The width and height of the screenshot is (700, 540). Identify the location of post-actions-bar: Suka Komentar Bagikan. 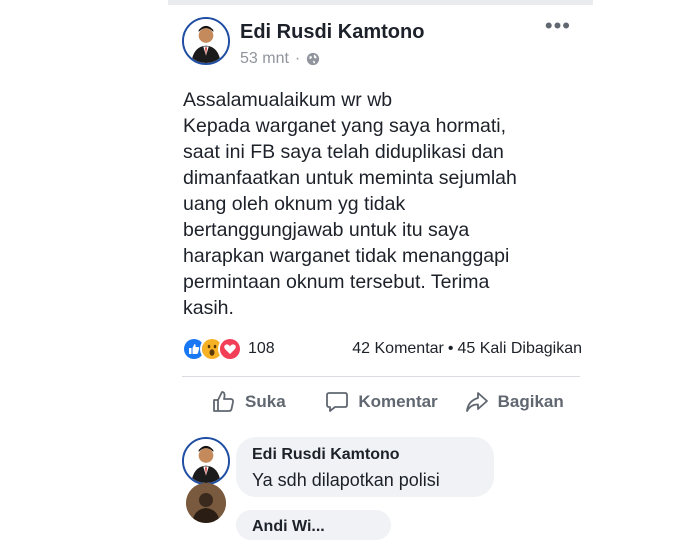
(381, 402).